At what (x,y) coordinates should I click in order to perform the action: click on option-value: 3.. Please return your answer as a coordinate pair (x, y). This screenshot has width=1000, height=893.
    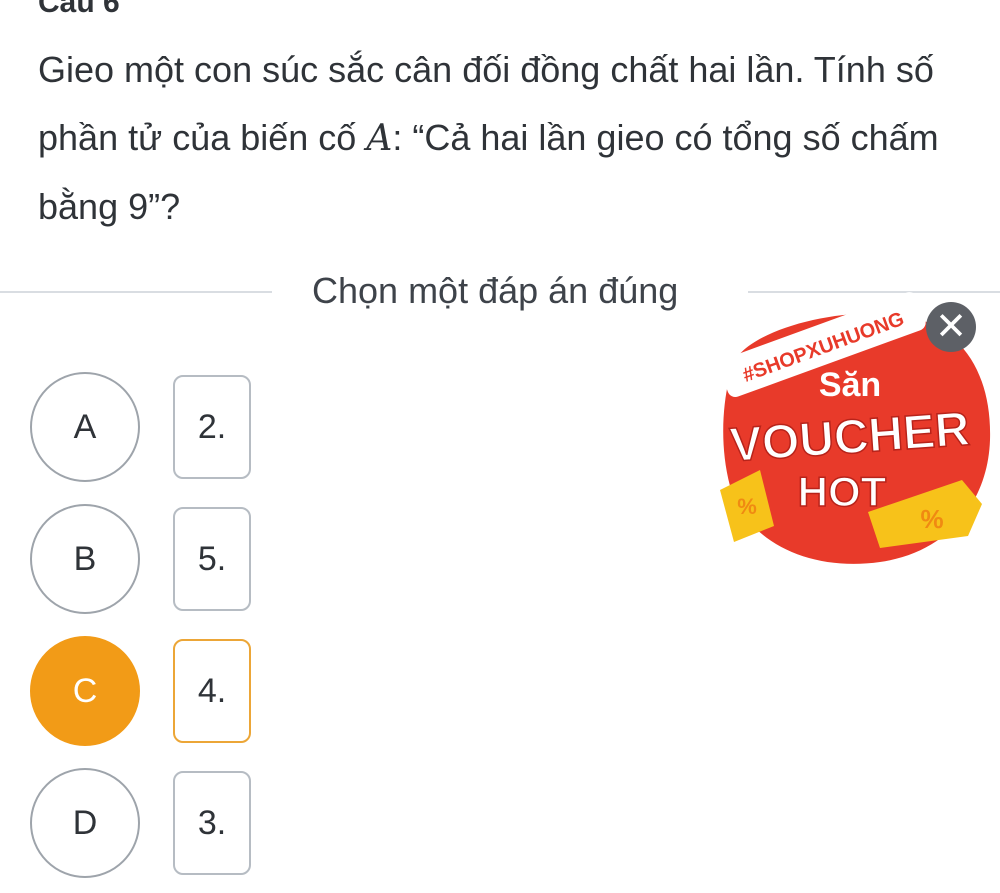
    Looking at the image, I should click on (212, 823).